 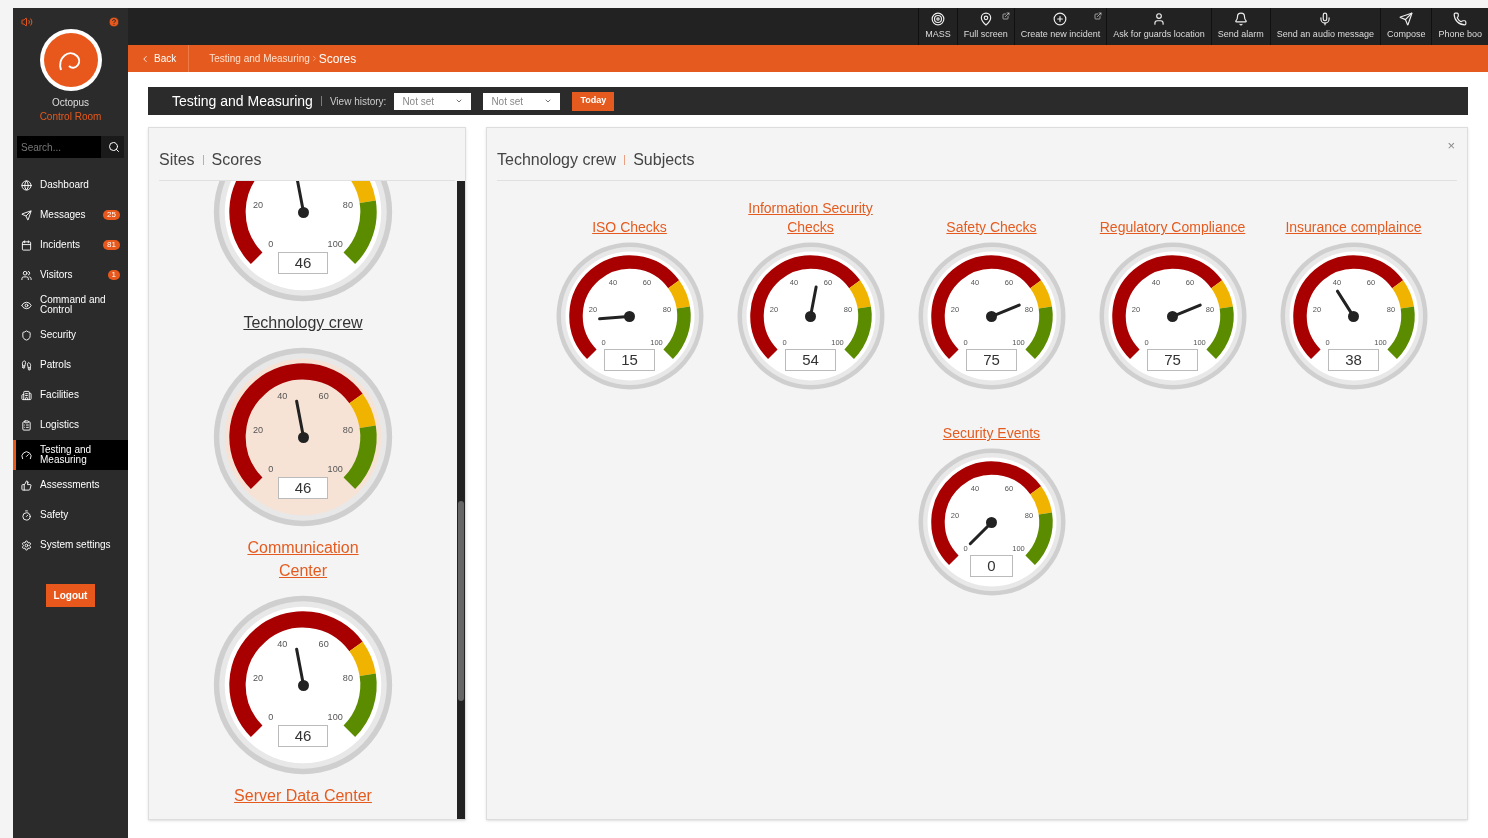 What do you see at coordinates (433, 101) in the screenshot?
I see `from-date-select: Not set` at bounding box center [433, 101].